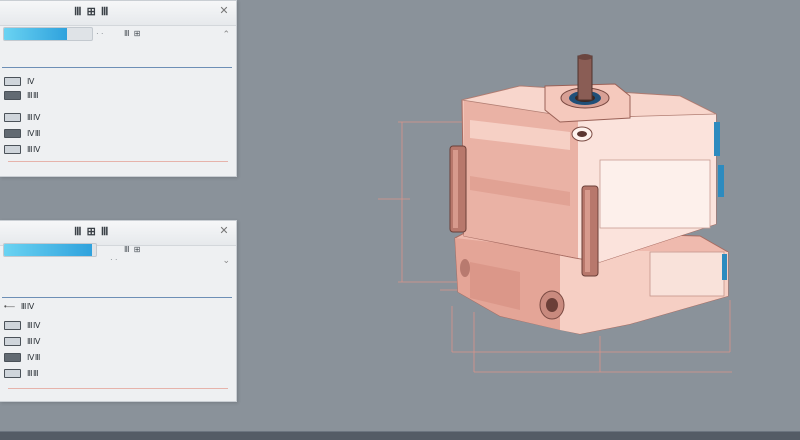  I want to click on status-bar, so click(400, 435).